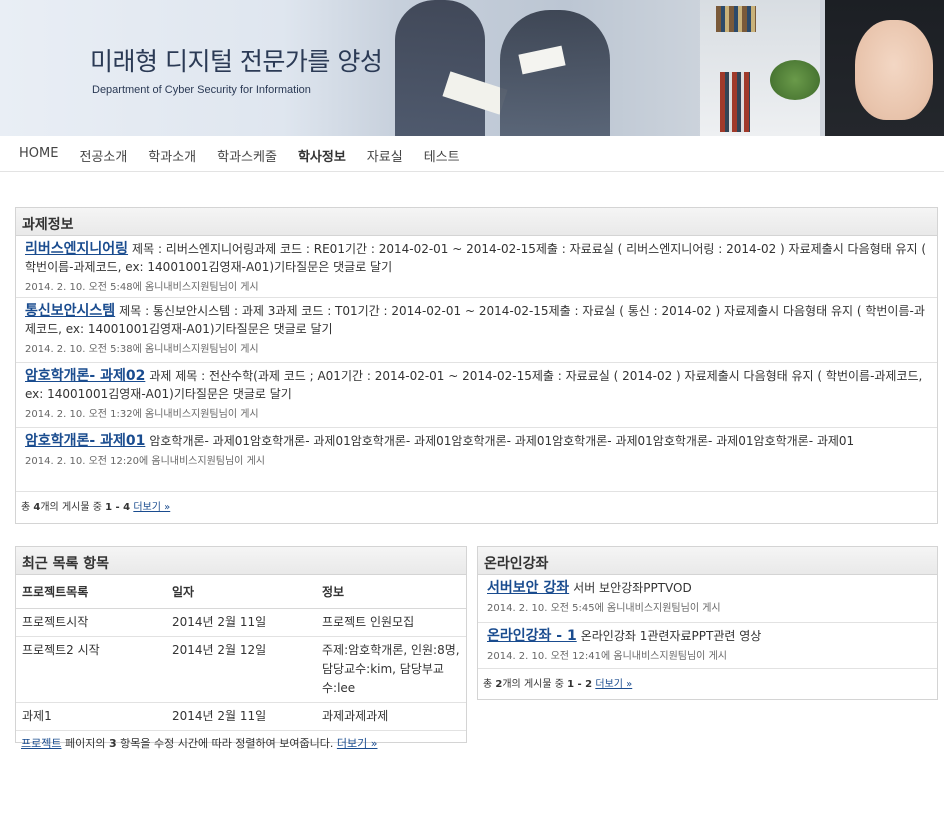 This screenshot has width=944, height=834. What do you see at coordinates (391, 592) in the screenshot?
I see `column-header: 정보` at bounding box center [391, 592].